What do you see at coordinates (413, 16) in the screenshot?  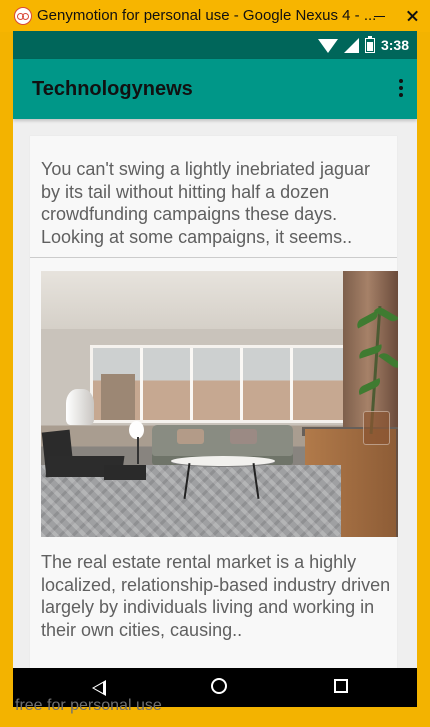 I see `window-close-button` at bounding box center [413, 16].